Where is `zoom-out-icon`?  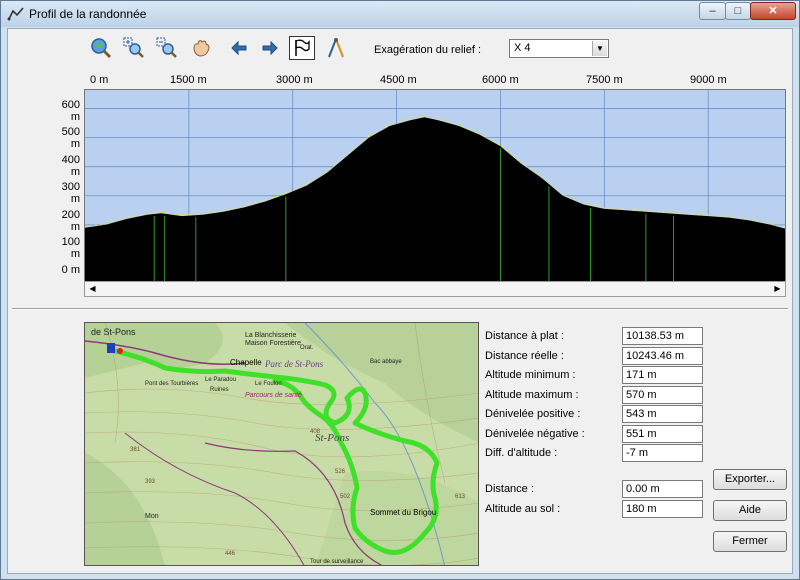 zoom-out-icon is located at coordinates (166, 47).